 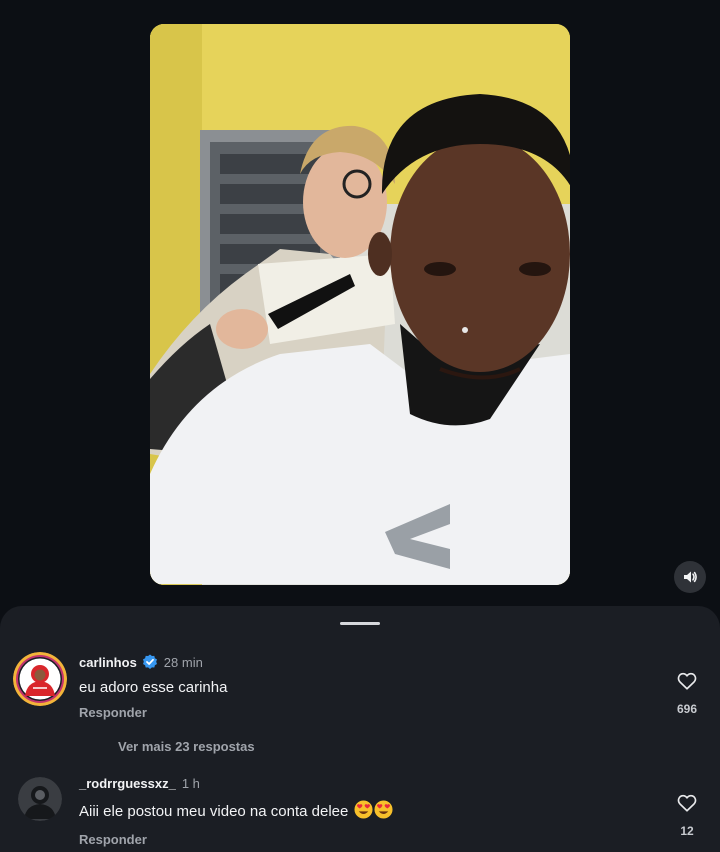 I want to click on comment-username: _rodrrguessxz_, so click(x=127, y=783).